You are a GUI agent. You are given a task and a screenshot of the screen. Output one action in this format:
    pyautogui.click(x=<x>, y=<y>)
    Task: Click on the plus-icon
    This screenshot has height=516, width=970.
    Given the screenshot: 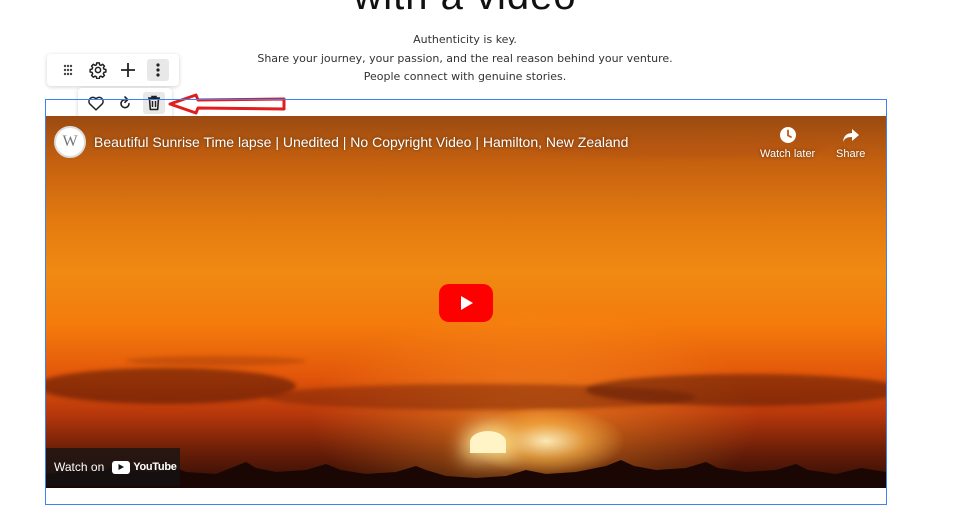 What is the action you would take?
    pyautogui.click(x=128, y=70)
    